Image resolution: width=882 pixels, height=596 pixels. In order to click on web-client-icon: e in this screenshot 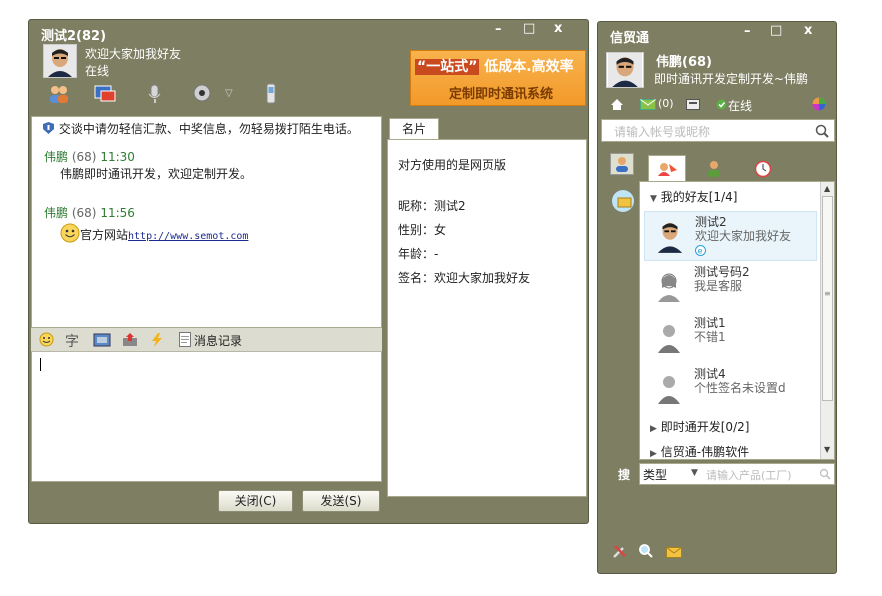, I will do `click(700, 252)`.